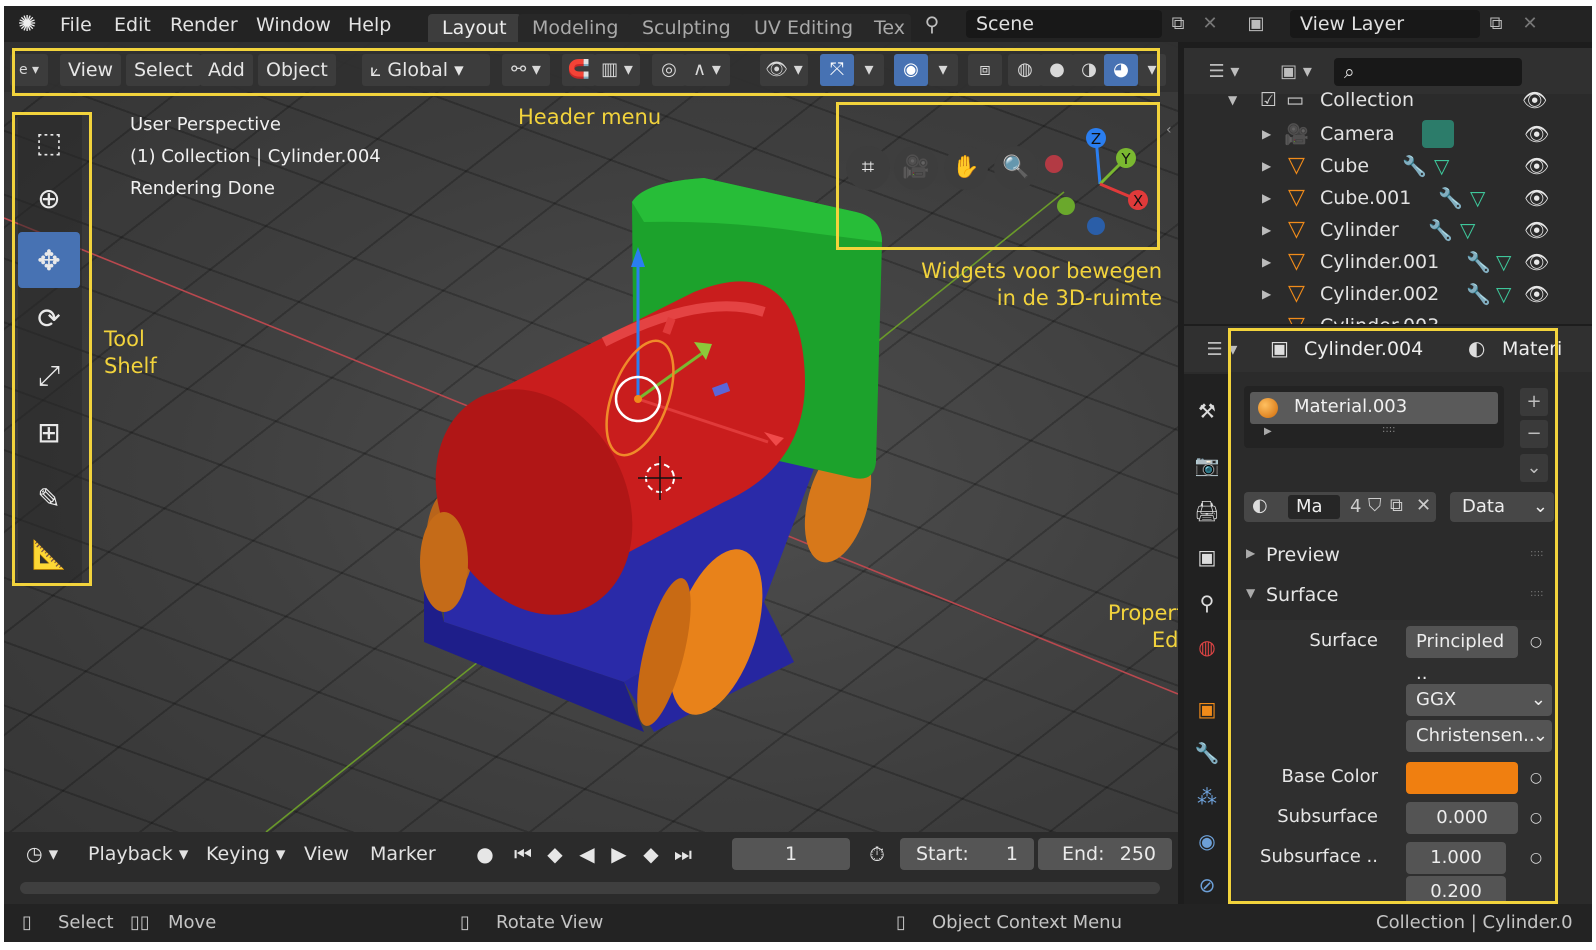 This screenshot has width=1596, height=950. Describe the element at coordinates (877, 854) in the screenshot. I see `stopwatch-icon: ⏱` at that location.